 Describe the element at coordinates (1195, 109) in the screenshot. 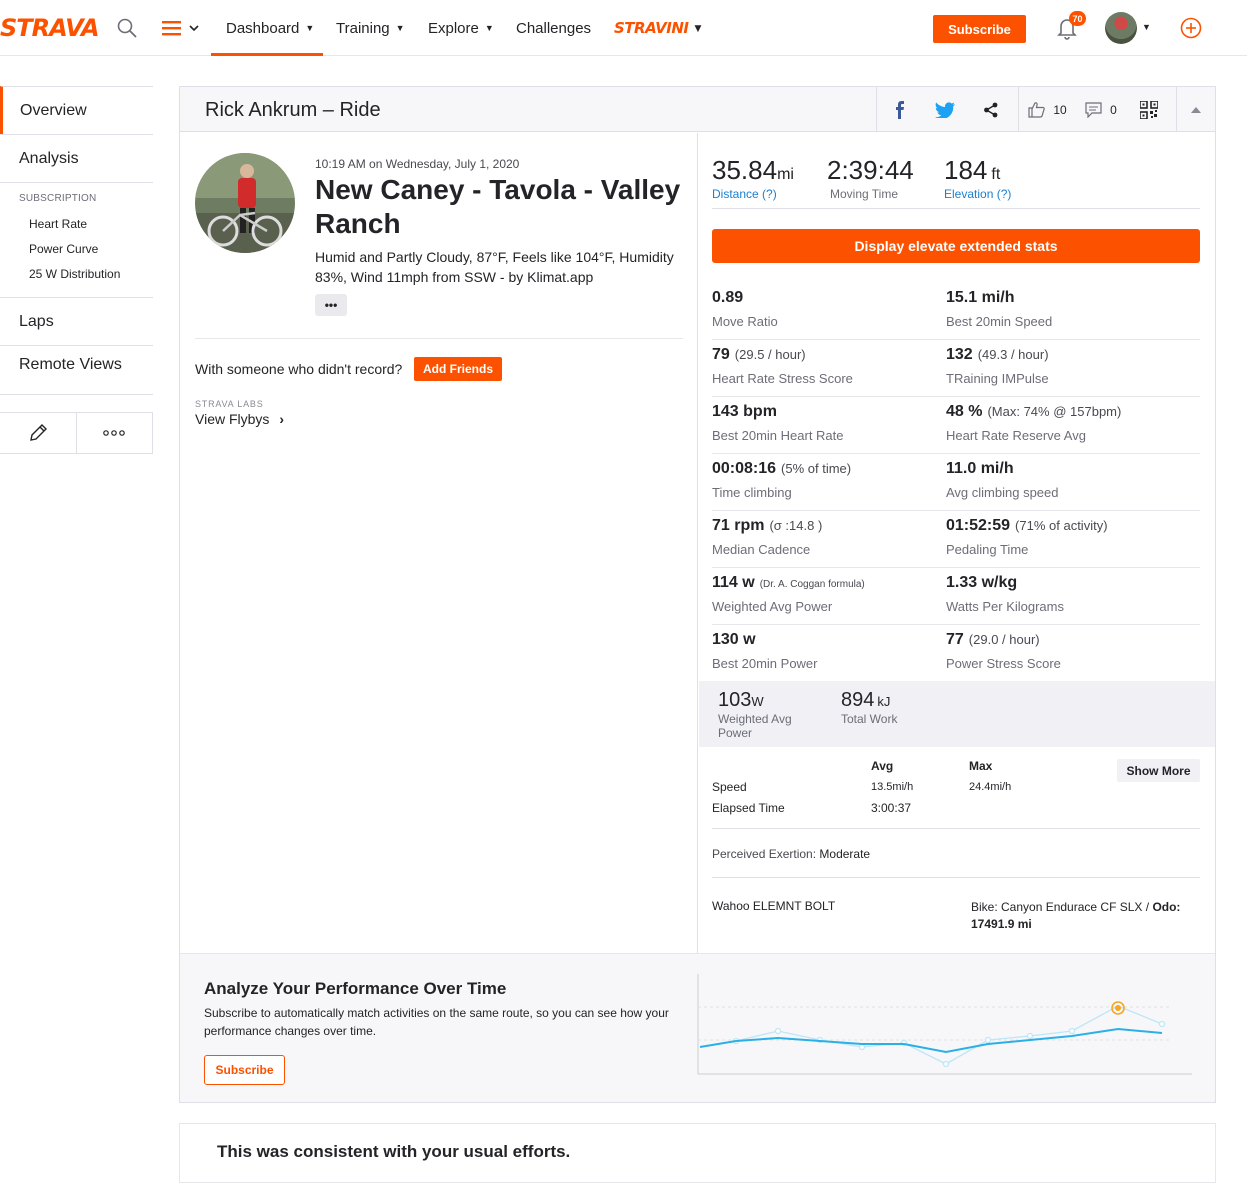

I see `collapse-button` at that location.